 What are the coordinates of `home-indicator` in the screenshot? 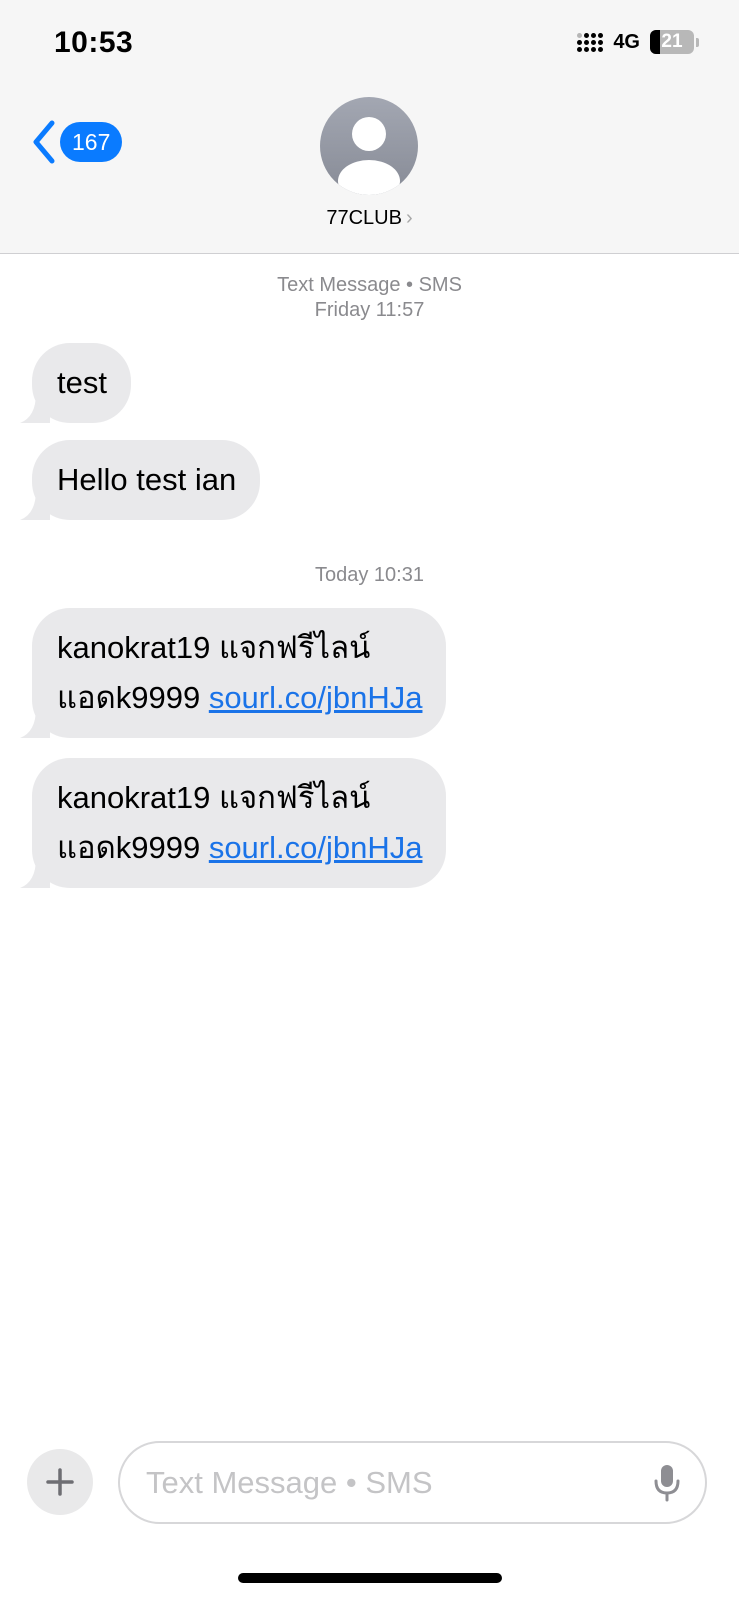 It's located at (370, 1578).